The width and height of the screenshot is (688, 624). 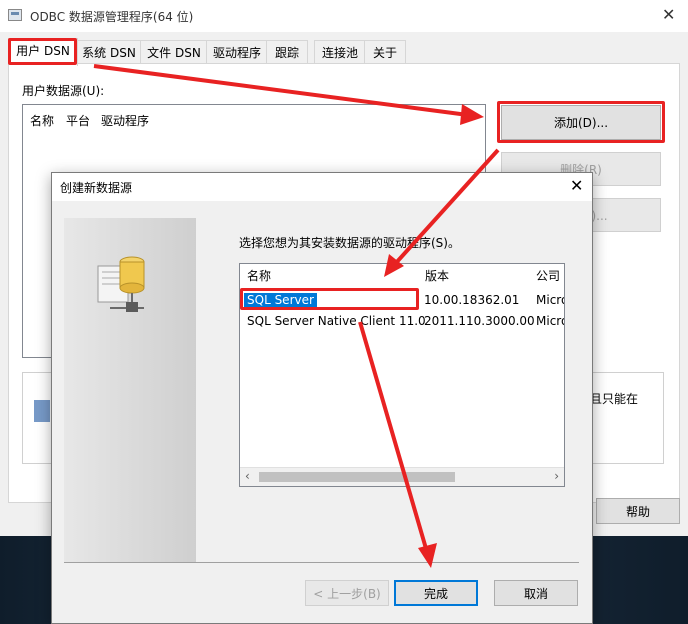 What do you see at coordinates (96, 188) in the screenshot?
I see `dialog-title: 创建新数据源` at bounding box center [96, 188].